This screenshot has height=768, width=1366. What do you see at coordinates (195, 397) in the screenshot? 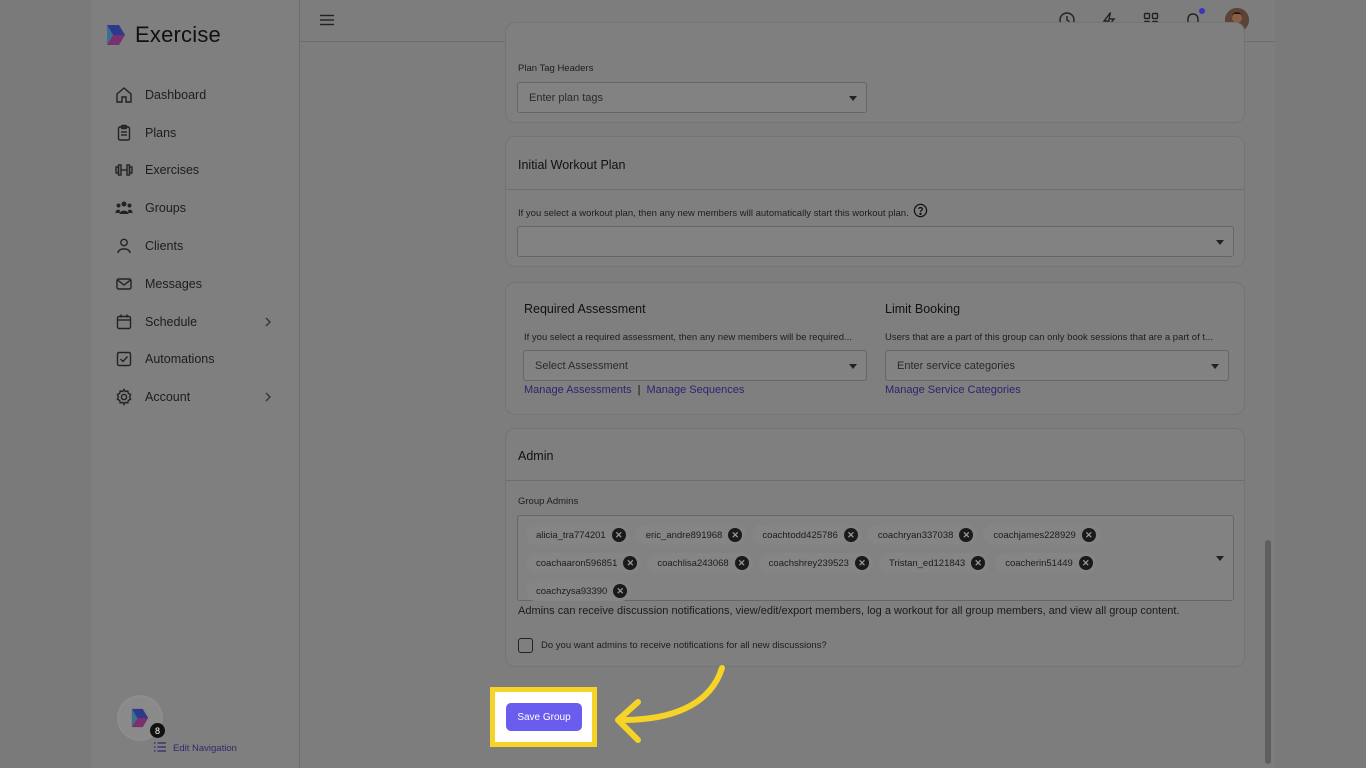
I see `sidebar-item-account: Account` at bounding box center [195, 397].